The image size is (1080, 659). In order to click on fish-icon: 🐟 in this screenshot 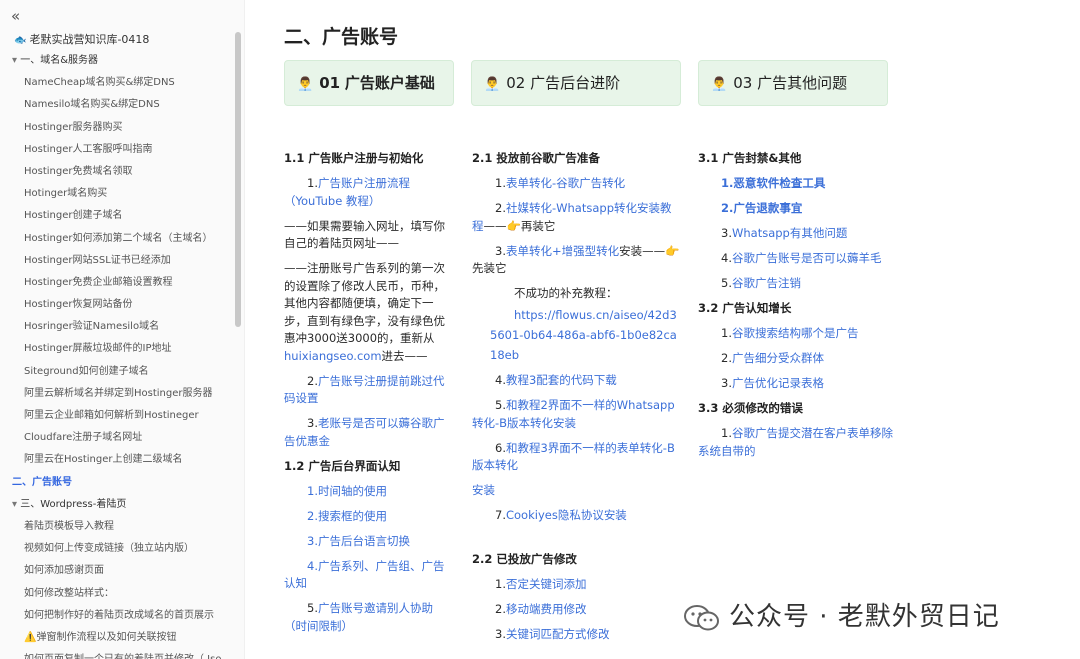, I will do `click(20, 40)`.